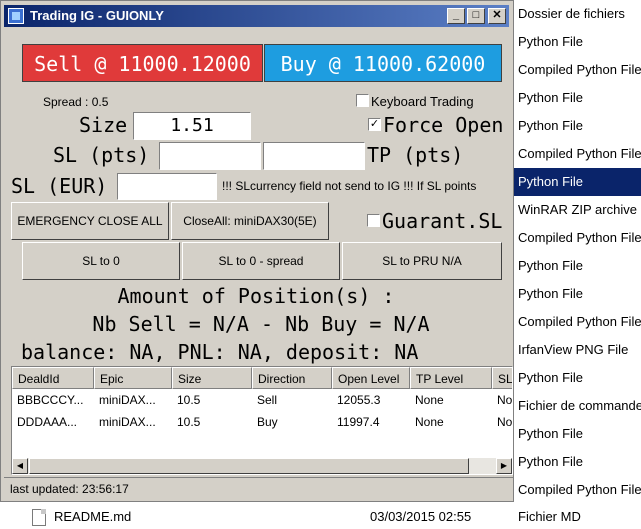 Image resolution: width=641 pixels, height=529 pixels. I want to click on horizontal-scrollbar: ◀ ▶, so click(262, 466).